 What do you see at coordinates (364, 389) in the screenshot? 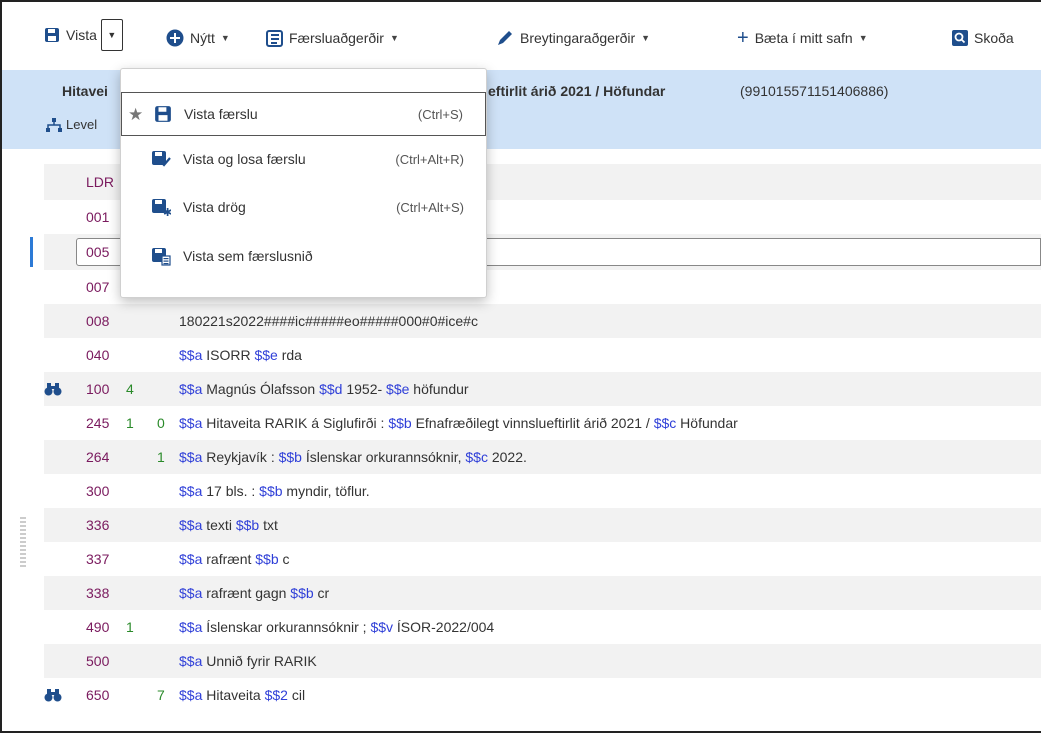
I see `subfield-value: 1952-` at bounding box center [364, 389].